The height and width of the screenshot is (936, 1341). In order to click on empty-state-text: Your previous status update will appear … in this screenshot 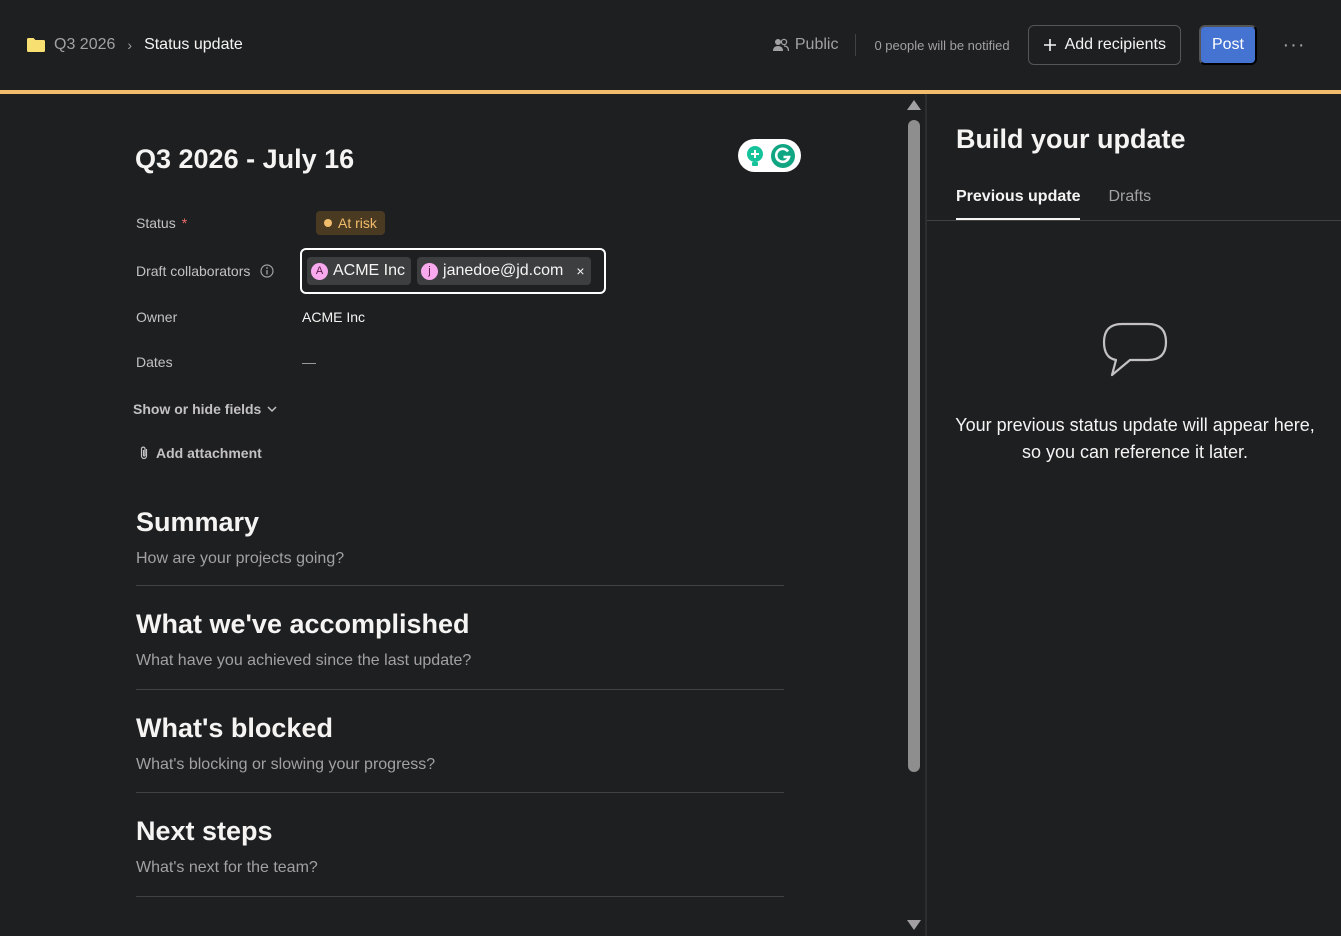, I will do `click(1135, 438)`.